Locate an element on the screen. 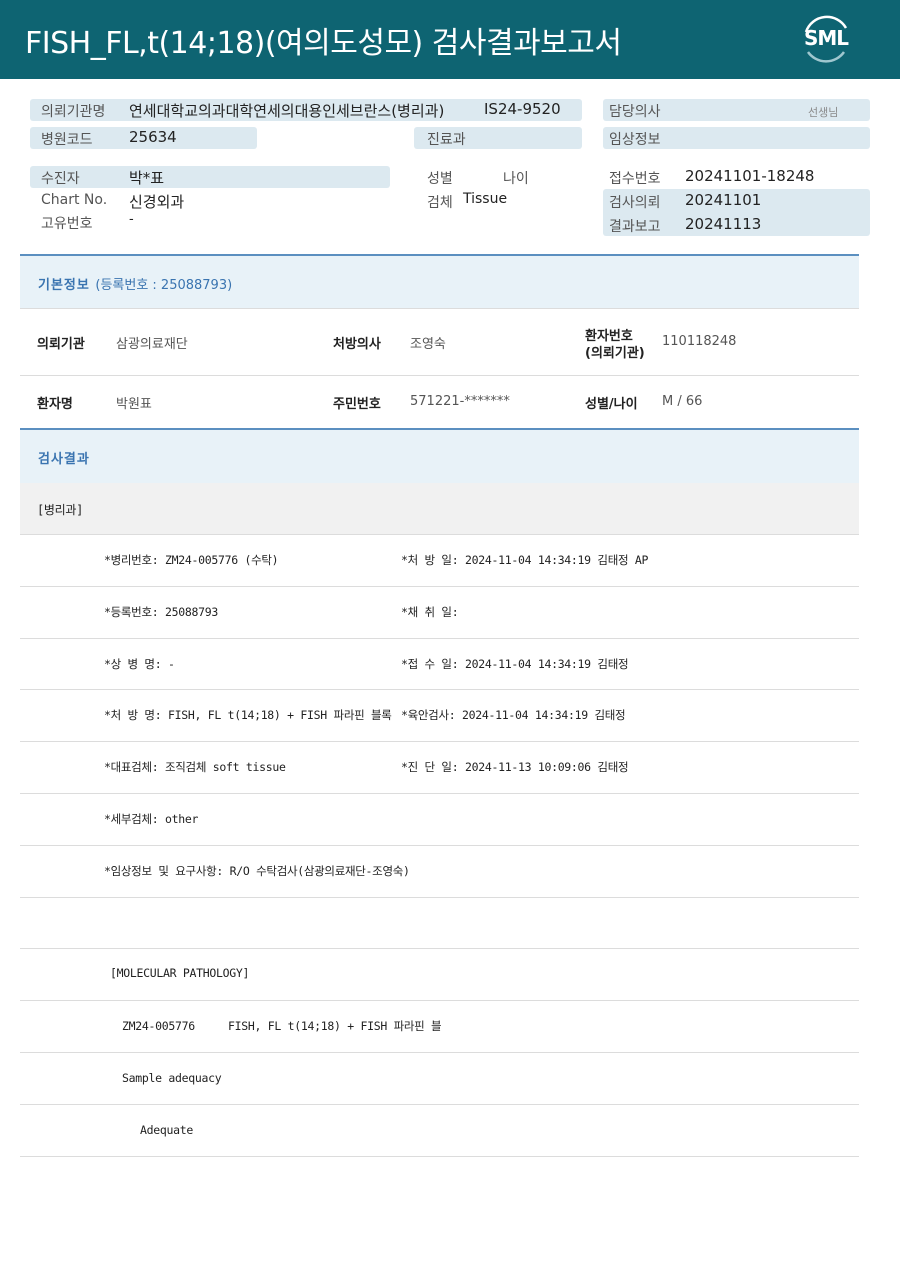 Image resolution: width=900 pixels, height=1271 pixels. inst-value: 삼광의료재단 is located at coordinates (152, 344).